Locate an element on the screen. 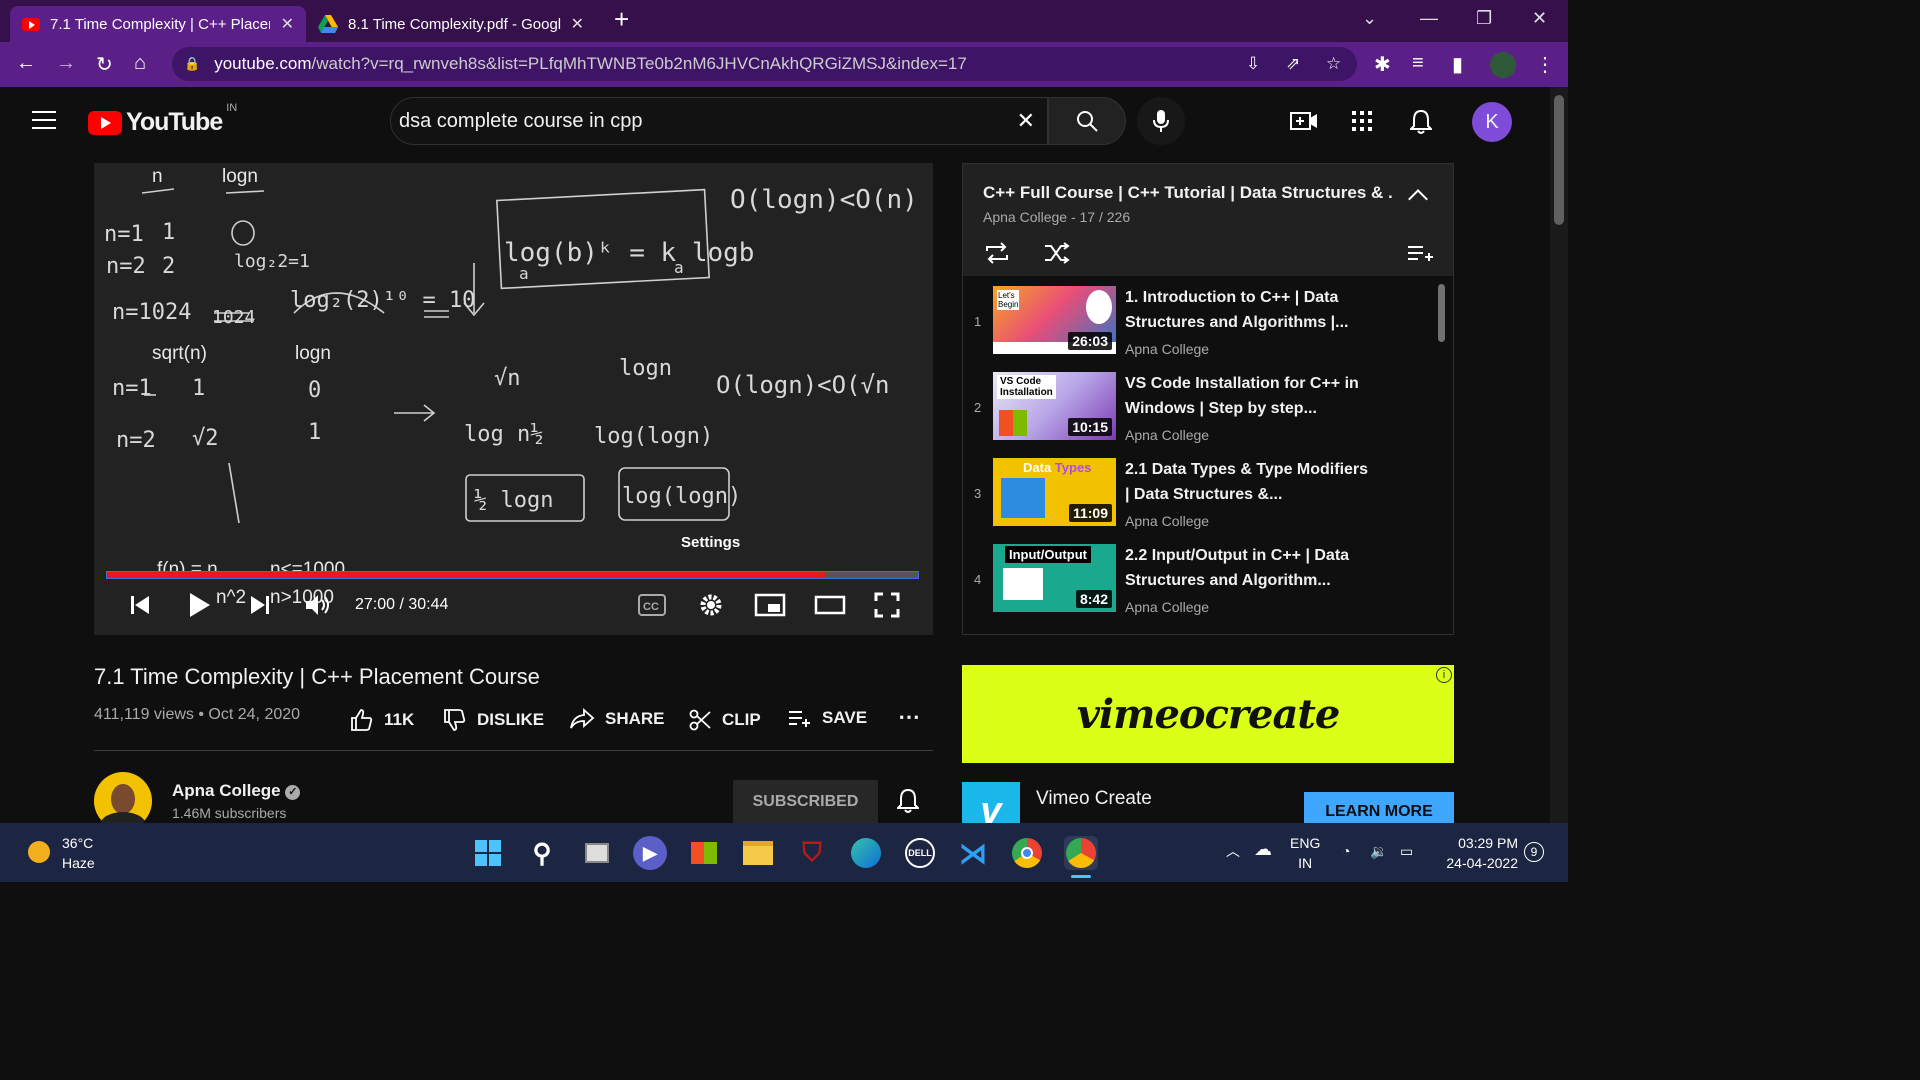 The image size is (1920, 1080). tab-google-drive: 8.1 Time Complexity.pdf - Googl ✕ is located at coordinates (451, 24).